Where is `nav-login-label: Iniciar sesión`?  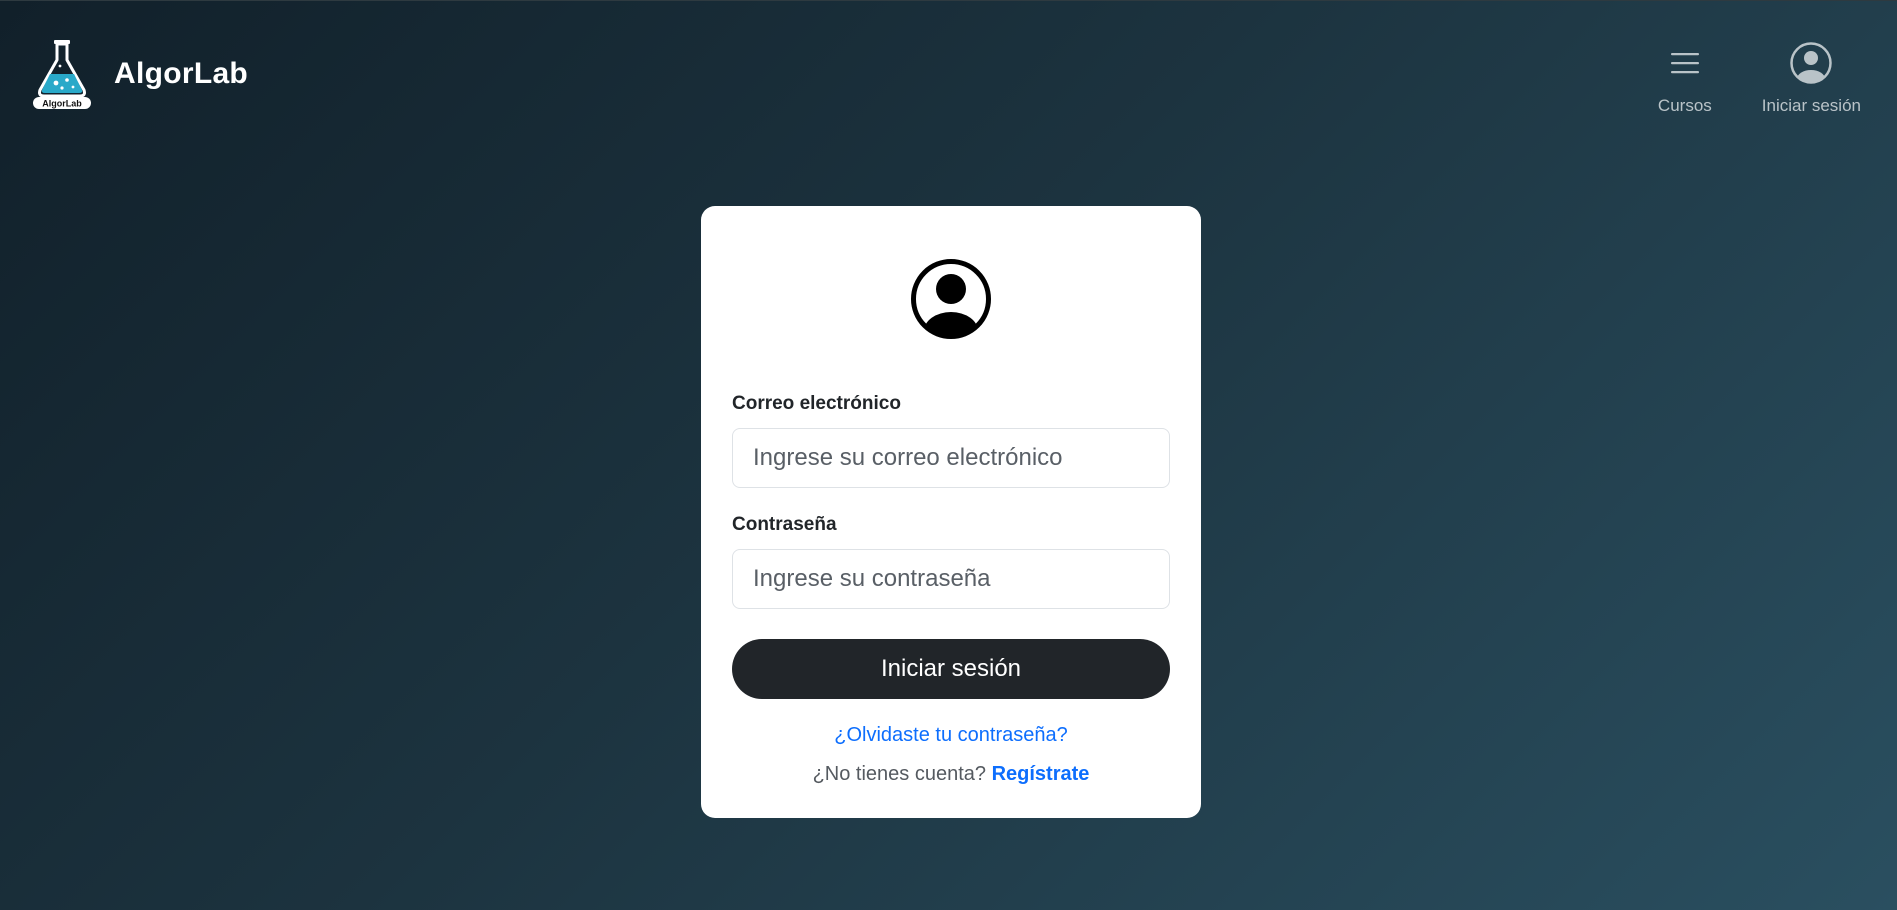 nav-login-label: Iniciar sesión is located at coordinates (1811, 105).